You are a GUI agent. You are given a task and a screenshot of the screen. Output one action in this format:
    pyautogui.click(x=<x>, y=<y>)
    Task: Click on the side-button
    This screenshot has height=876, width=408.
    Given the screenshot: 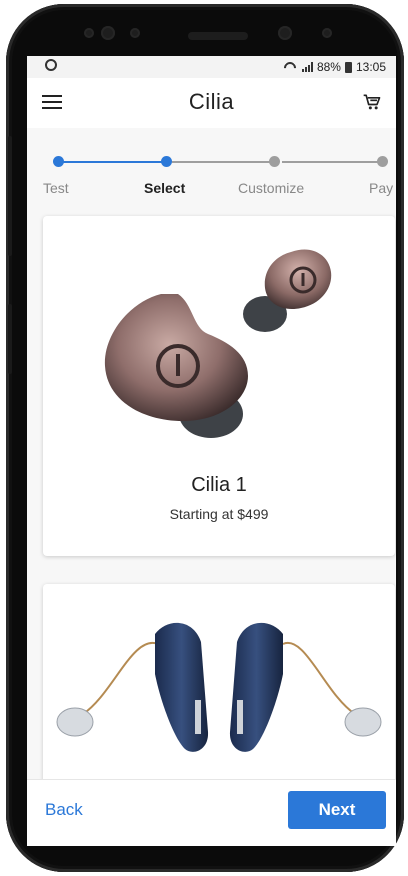 What is the action you would take?
    pyautogui.click(x=10, y=339)
    